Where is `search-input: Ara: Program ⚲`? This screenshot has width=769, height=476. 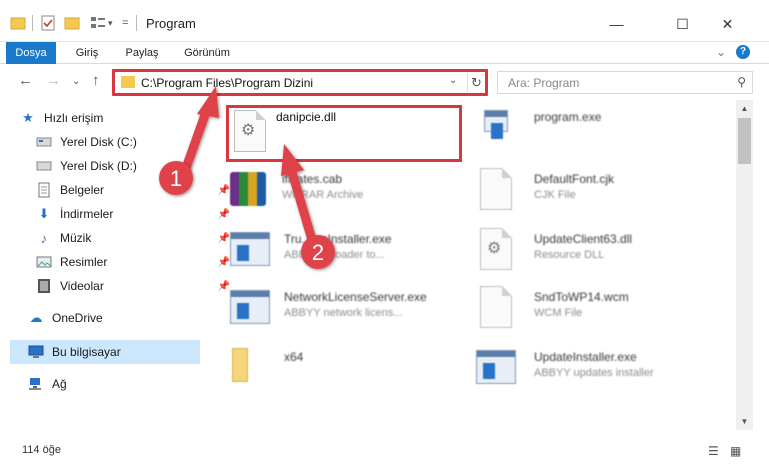 search-input: Ara: Program ⚲ is located at coordinates (625, 82).